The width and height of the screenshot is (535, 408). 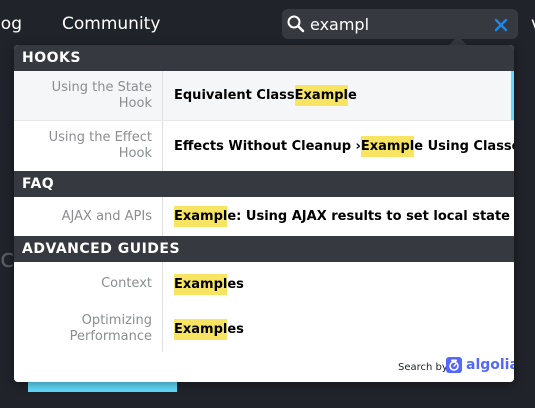 What do you see at coordinates (11, 24) in the screenshot?
I see `nav-link-blog: Blog` at bounding box center [11, 24].